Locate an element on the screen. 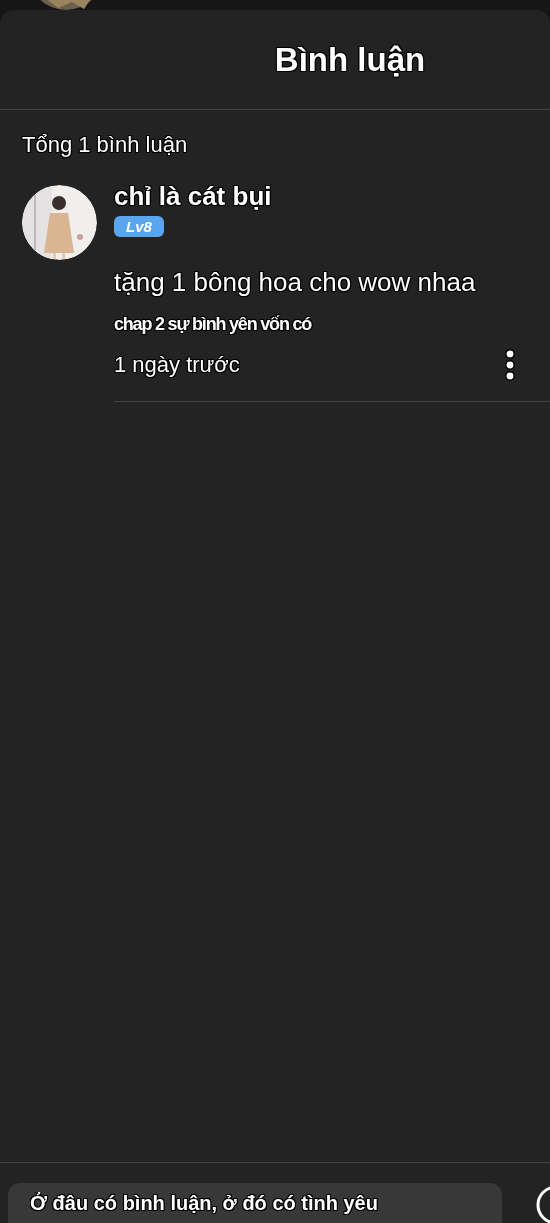 The width and height of the screenshot is (550, 1223). comment-count: Tổng 1 bình luận is located at coordinates (105, 145).